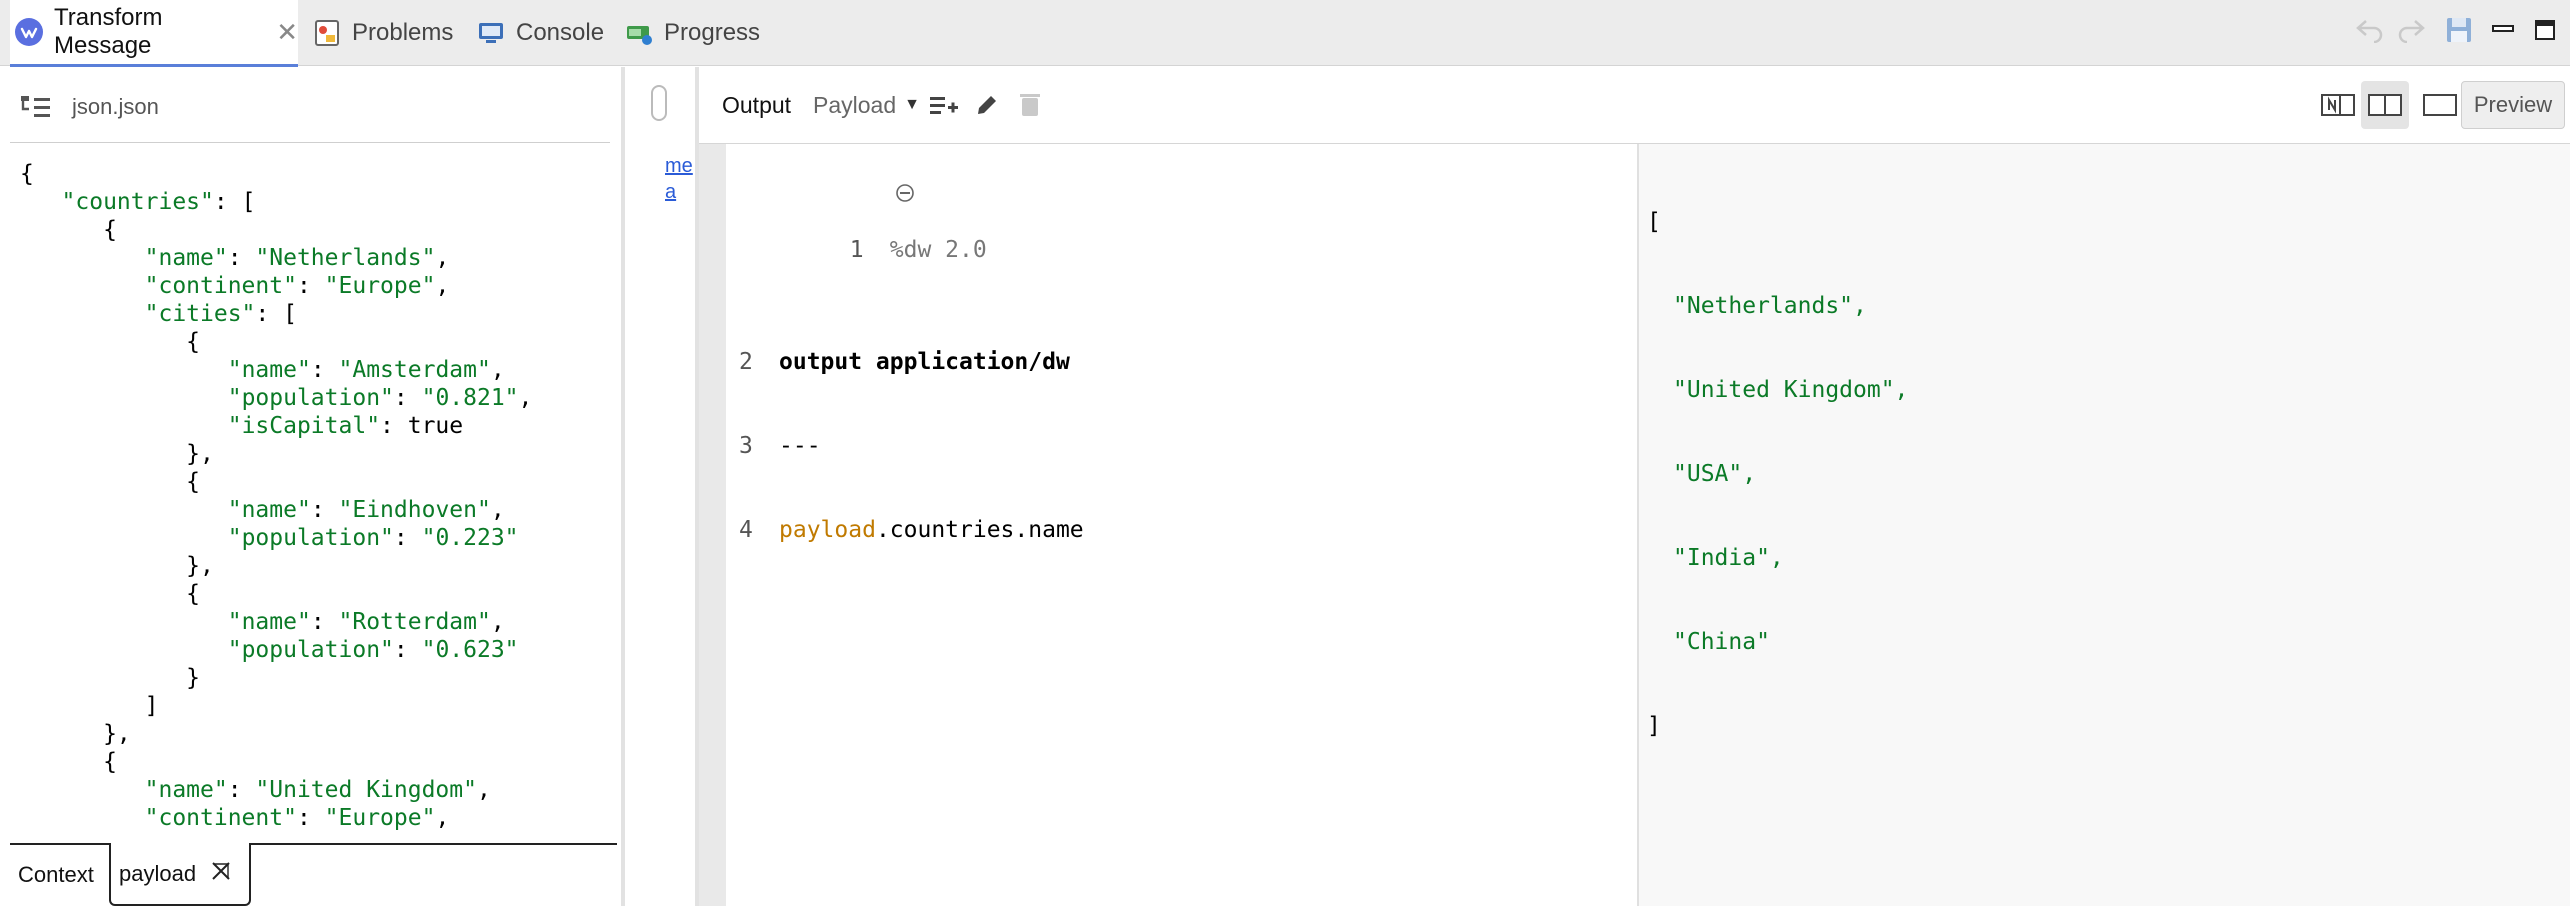  I want to click on json-line: "name": "United Kingdom",, so click(317, 790).